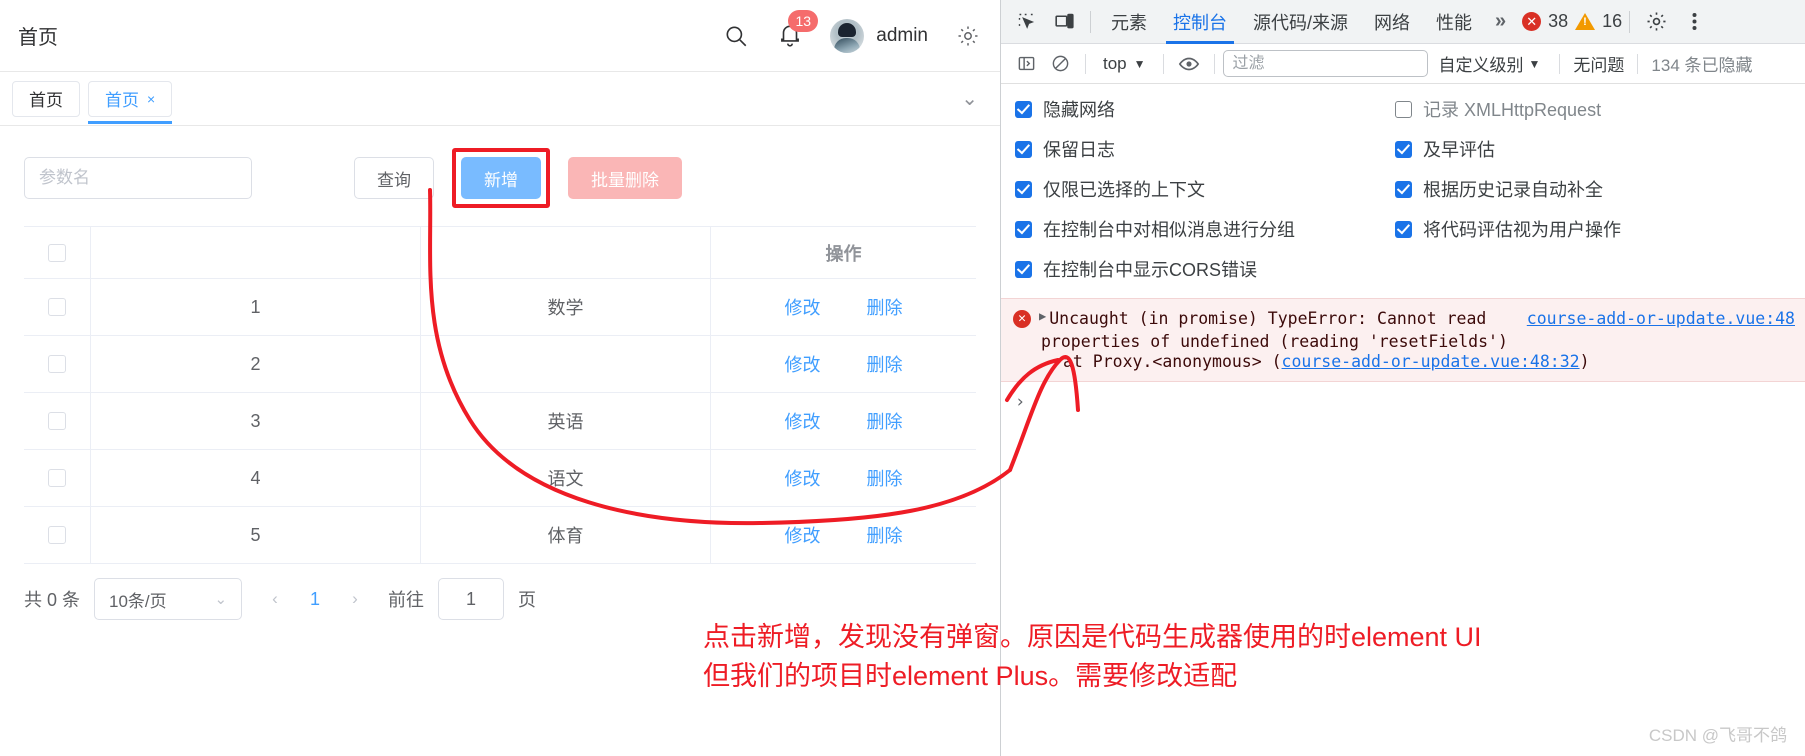 This screenshot has width=1805, height=756. What do you see at coordinates (315, 599) in the screenshot?
I see `page-number-1: 1` at bounding box center [315, 599].